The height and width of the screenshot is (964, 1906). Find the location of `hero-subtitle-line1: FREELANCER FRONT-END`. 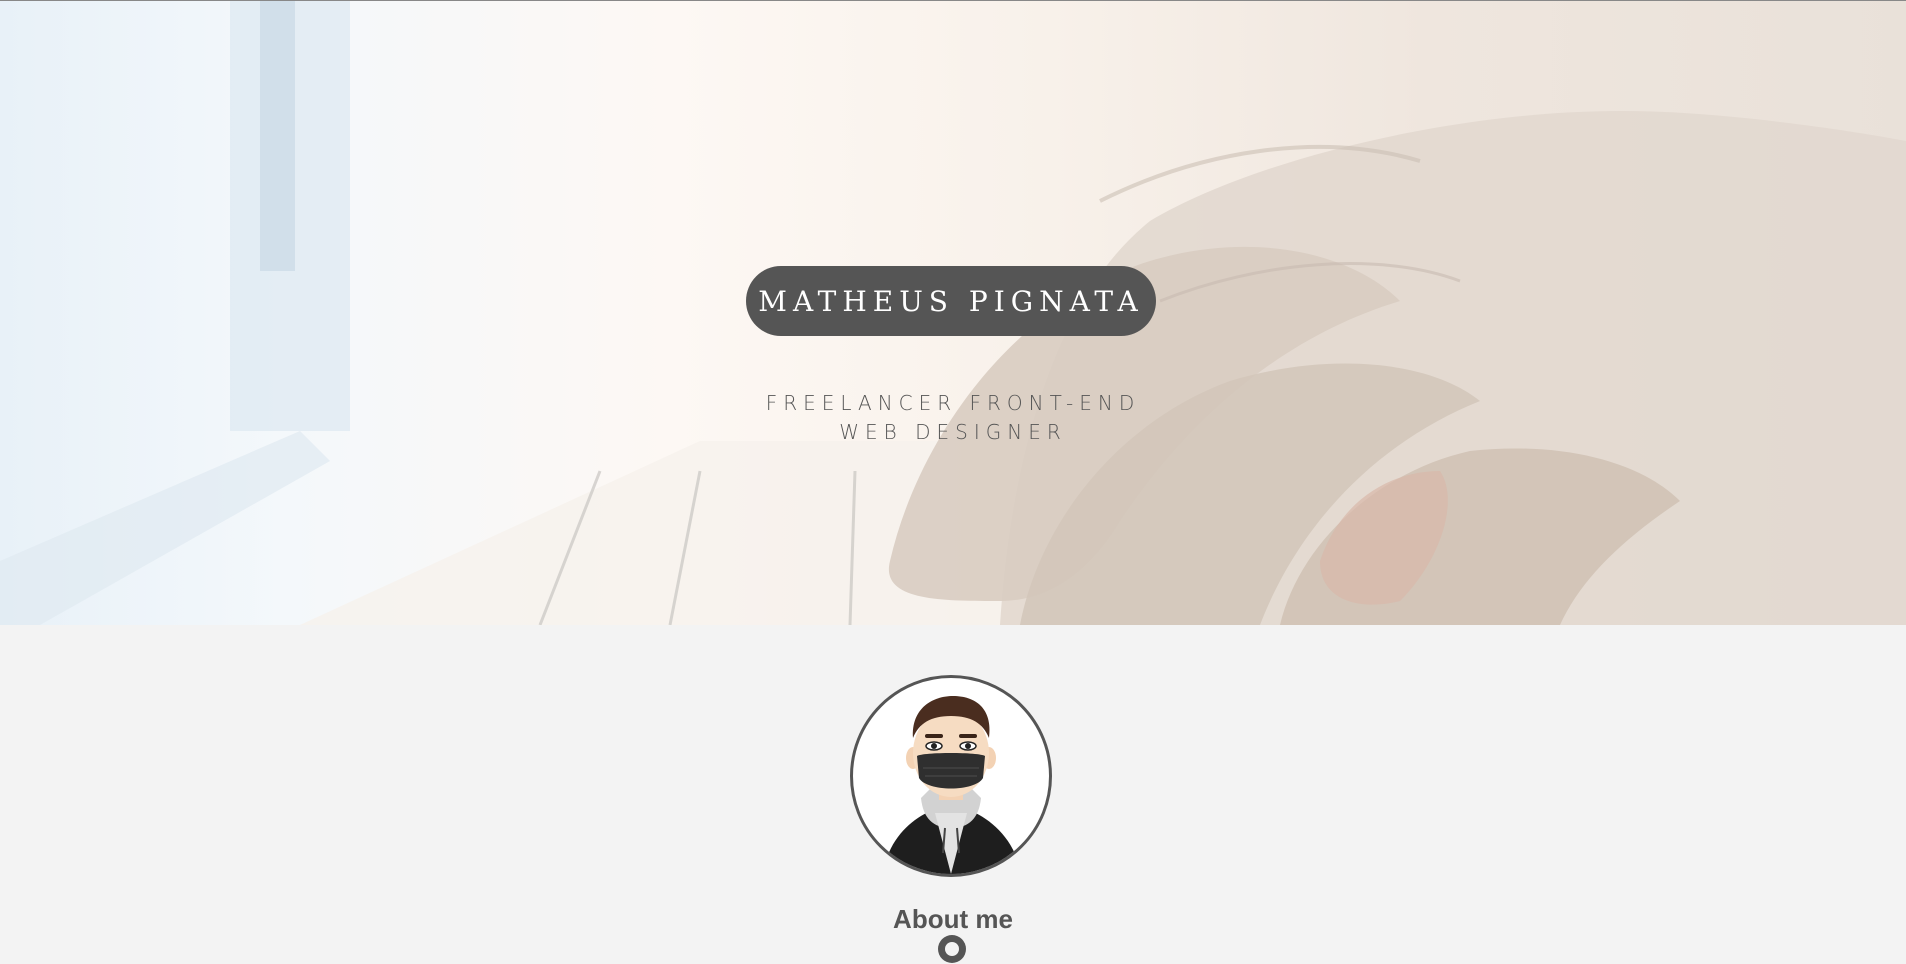

hero-subtitle-line1: FREELANCER FRONT-END is located at coordinates (953, 403).